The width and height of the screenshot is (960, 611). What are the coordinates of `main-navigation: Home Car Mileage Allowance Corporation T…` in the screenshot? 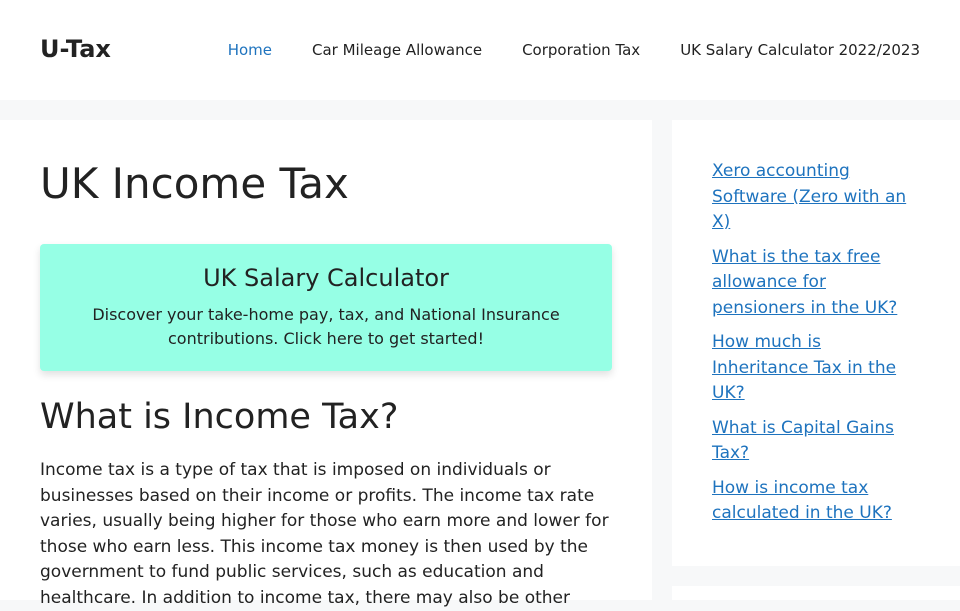 It's located at (574, 50).